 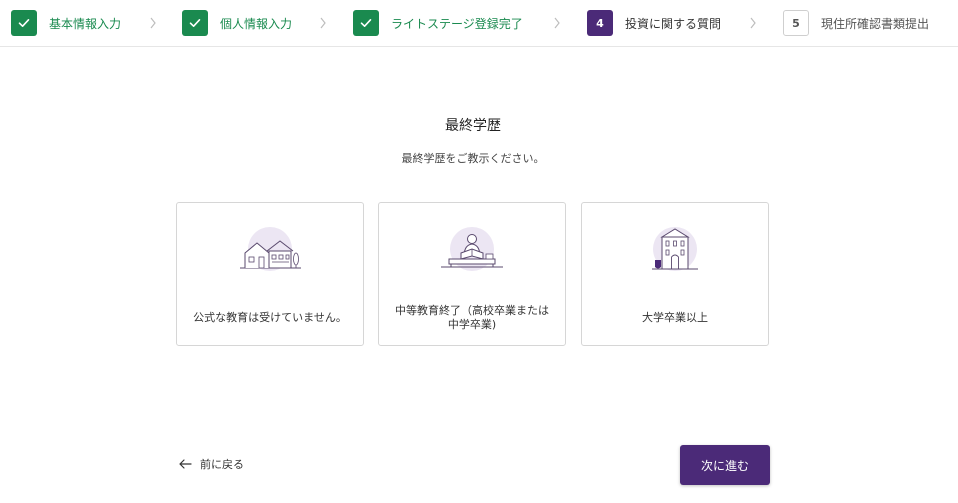 I want to click on step-personal-info: 個人情報入力, so click(x=237, y=23).